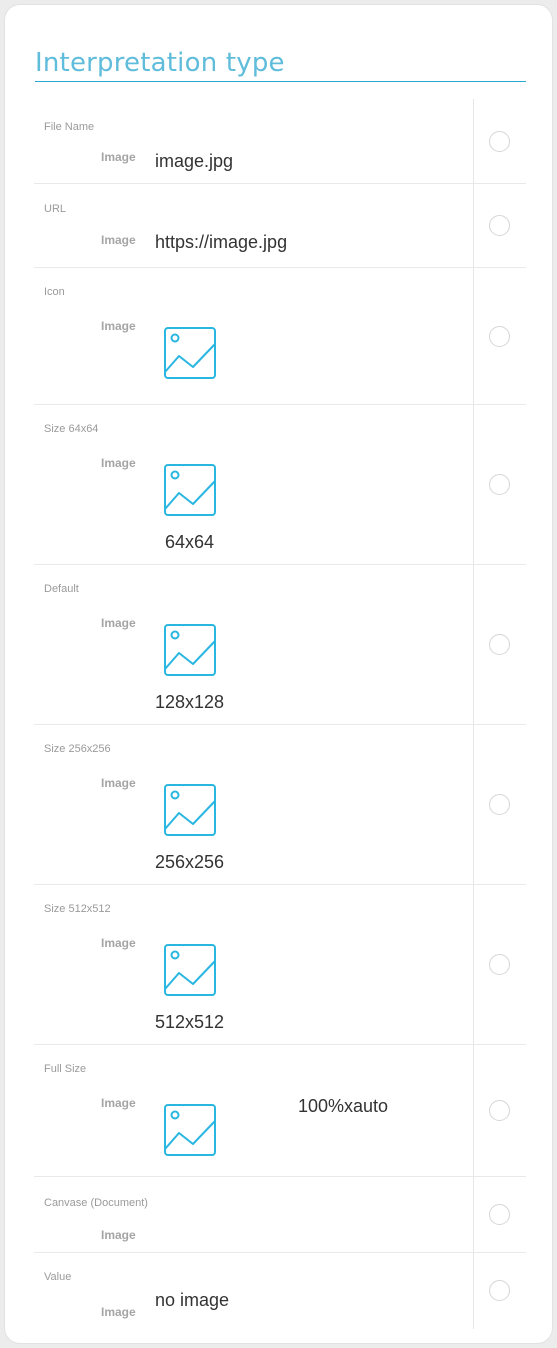 This screenshot has width=557, height=1348. Describe the element at coordinates (343, 1106) in the screenshot. I see `option-value: 100%xauto` at that location.